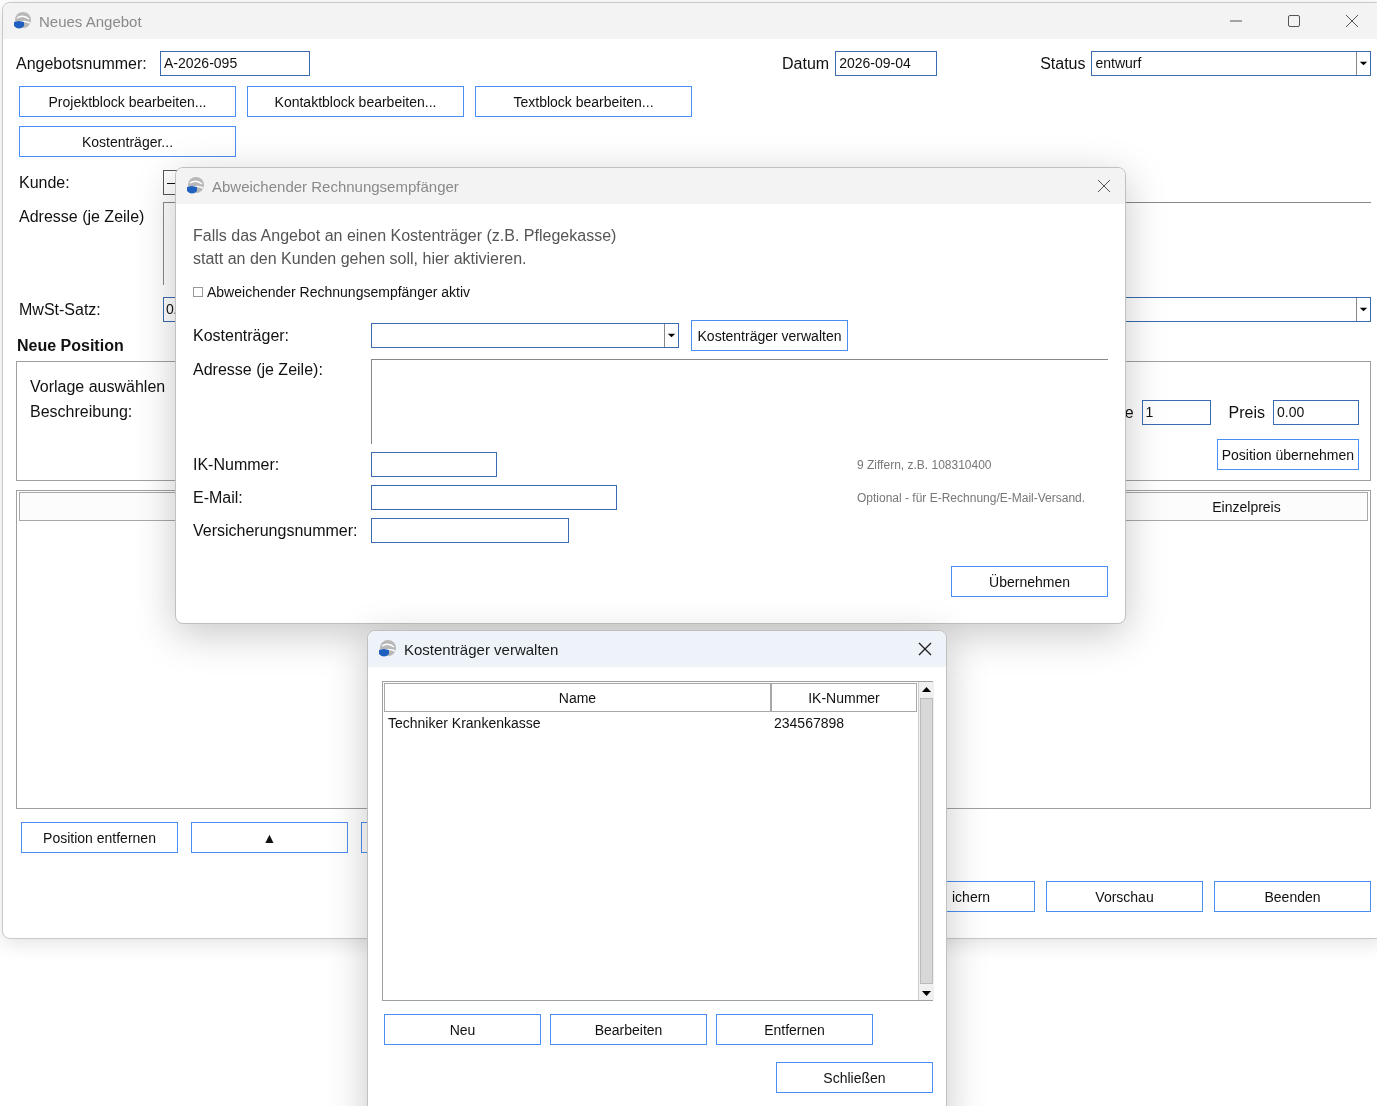  What do you see at coordinates (258, 370) in the screenshot?
I see `address-label: Adresse (je Zeile):` at bounding box center [258, 370].